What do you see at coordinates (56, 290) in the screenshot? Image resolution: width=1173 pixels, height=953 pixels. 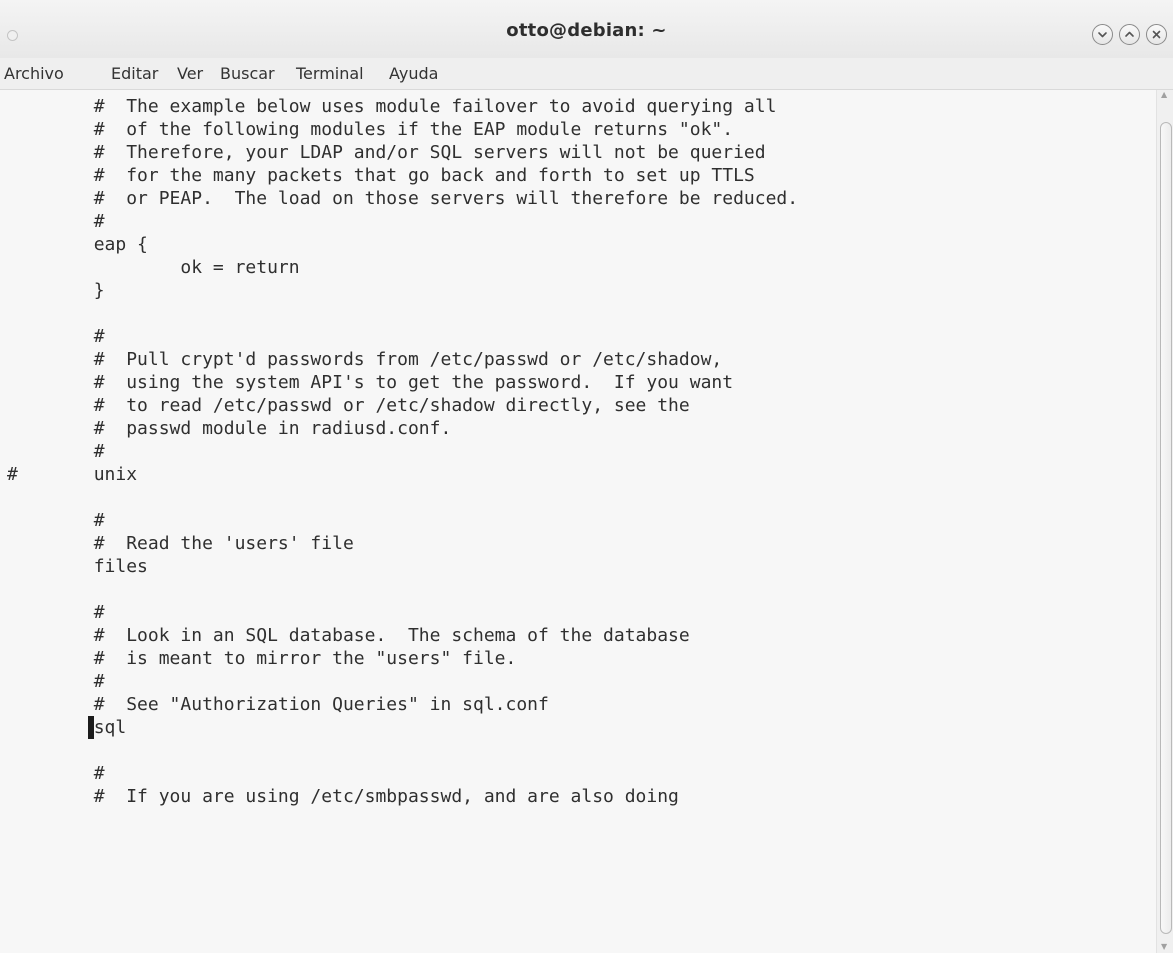 I see `terminal-line: }` at bounding box center [56, 290].